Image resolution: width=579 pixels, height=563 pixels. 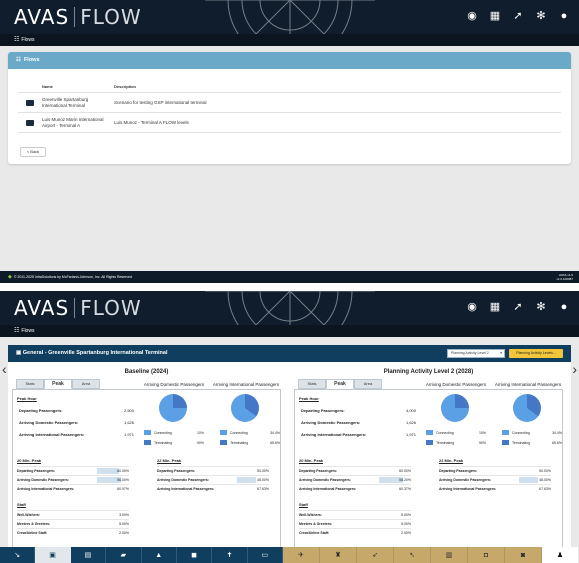 I want to click on nav-walker-icon: ♟, so click(x=560, y=555).